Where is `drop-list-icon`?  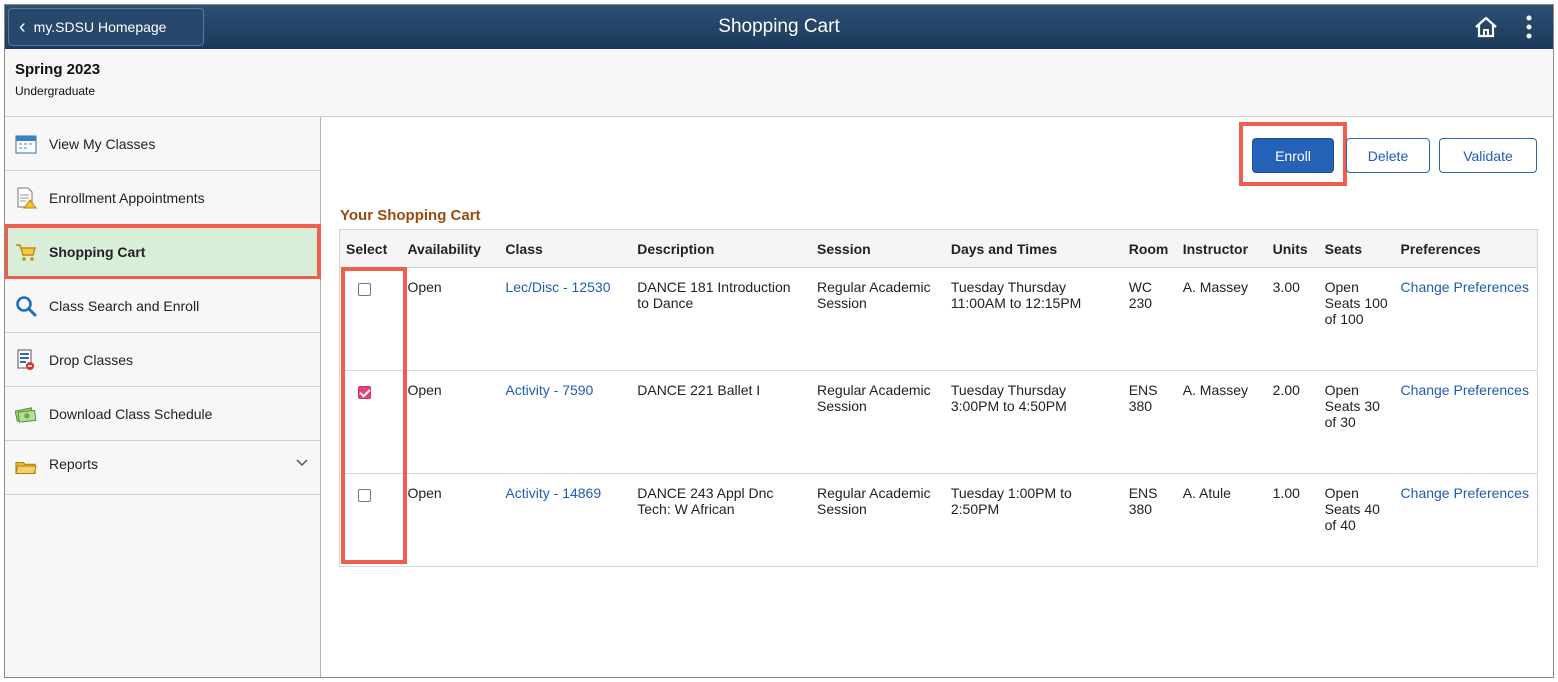 drop-list-icon is located at coordinates (26, 360).